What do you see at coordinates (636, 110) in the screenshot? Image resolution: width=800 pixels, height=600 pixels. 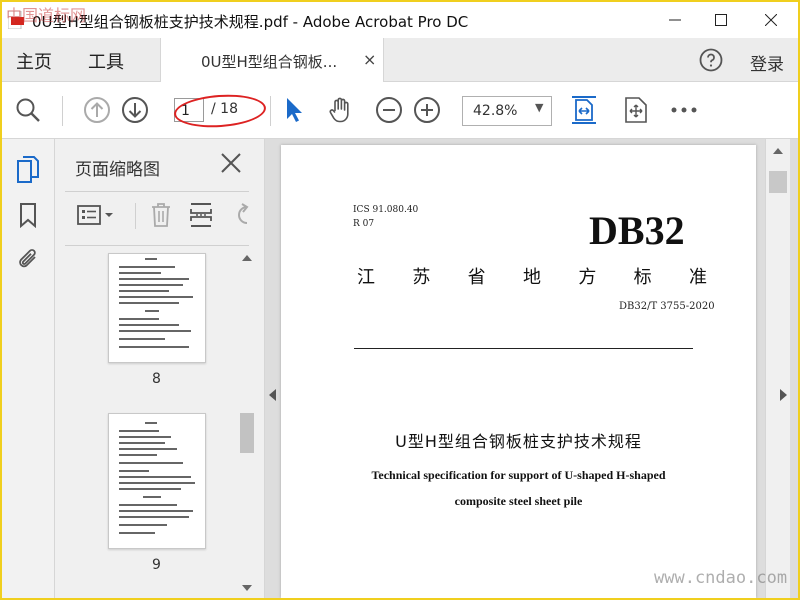 I see `rotate-view-button` at bounding box center [636, 110].